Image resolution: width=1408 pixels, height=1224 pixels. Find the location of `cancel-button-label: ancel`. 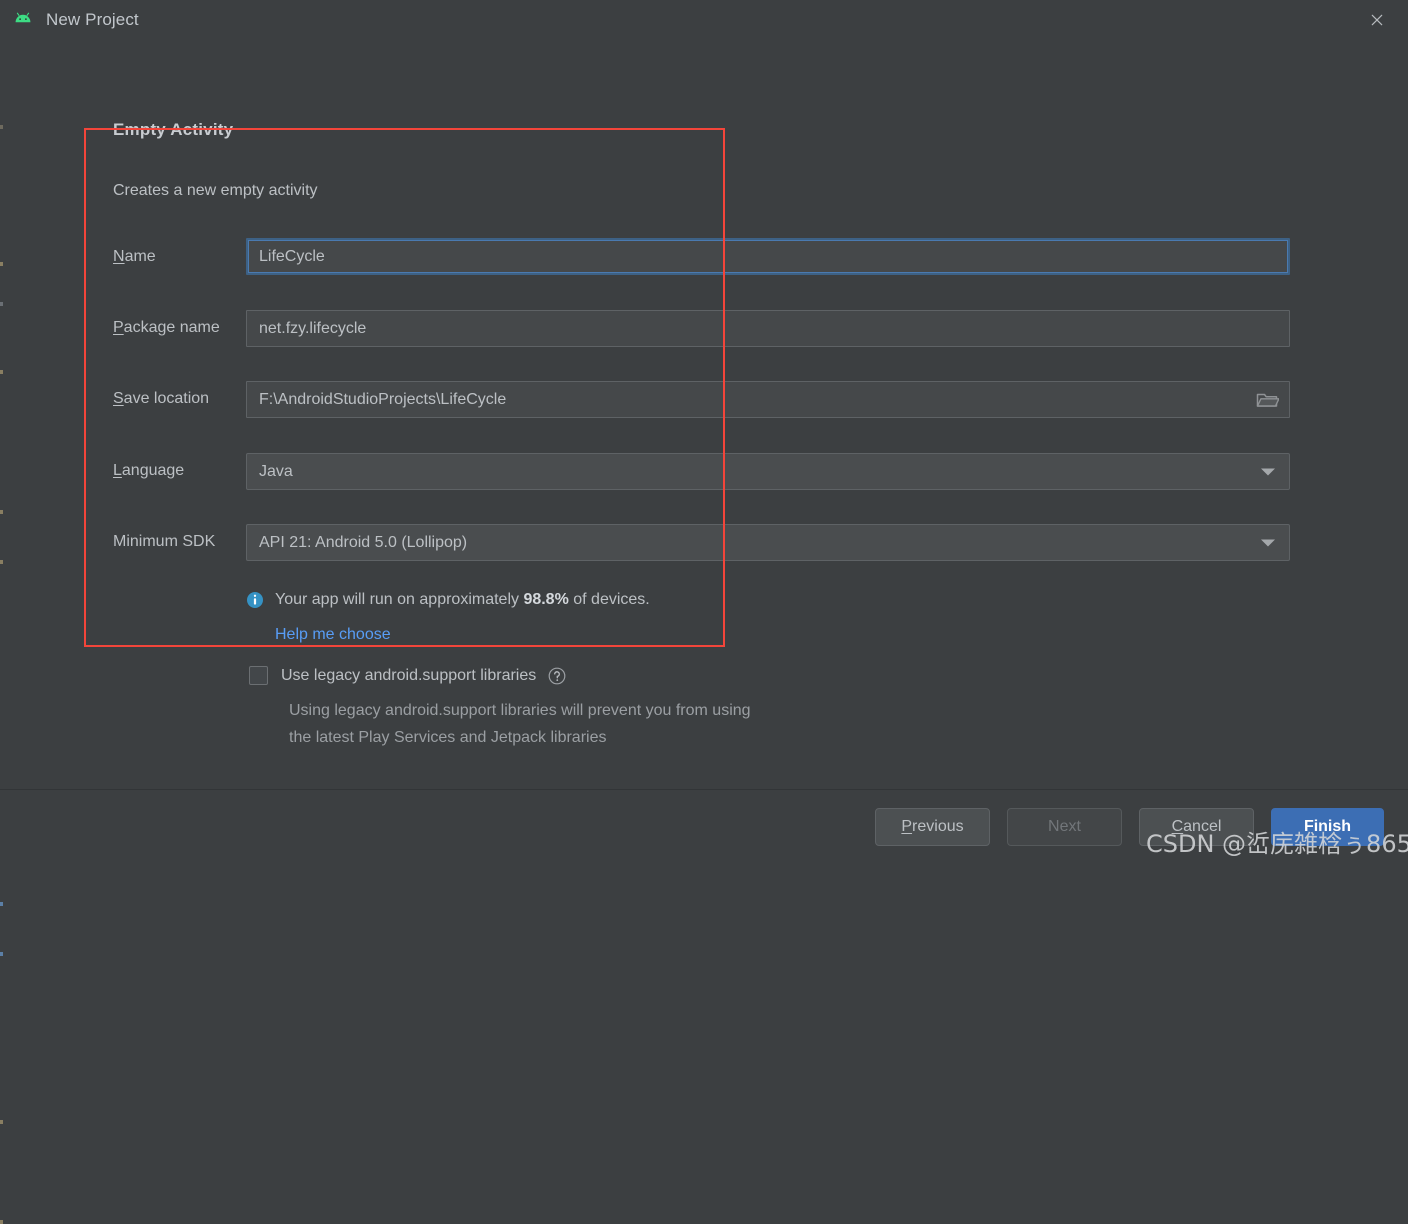

cancel-button-label: ancel is located at coordinates (1202, 826).